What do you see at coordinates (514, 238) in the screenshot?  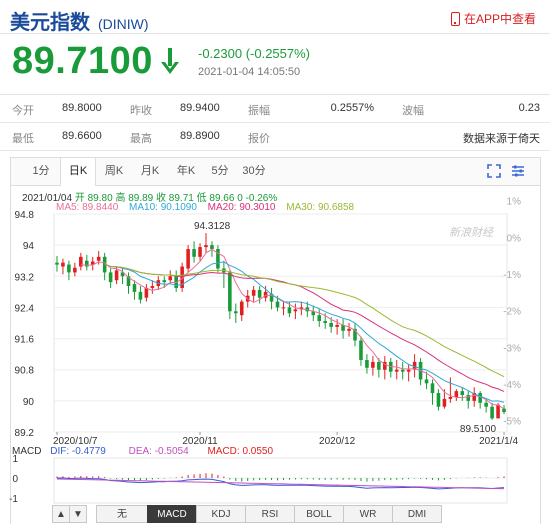 I see `y-right-tick-label: 0%` at bounding box center [514, 238].